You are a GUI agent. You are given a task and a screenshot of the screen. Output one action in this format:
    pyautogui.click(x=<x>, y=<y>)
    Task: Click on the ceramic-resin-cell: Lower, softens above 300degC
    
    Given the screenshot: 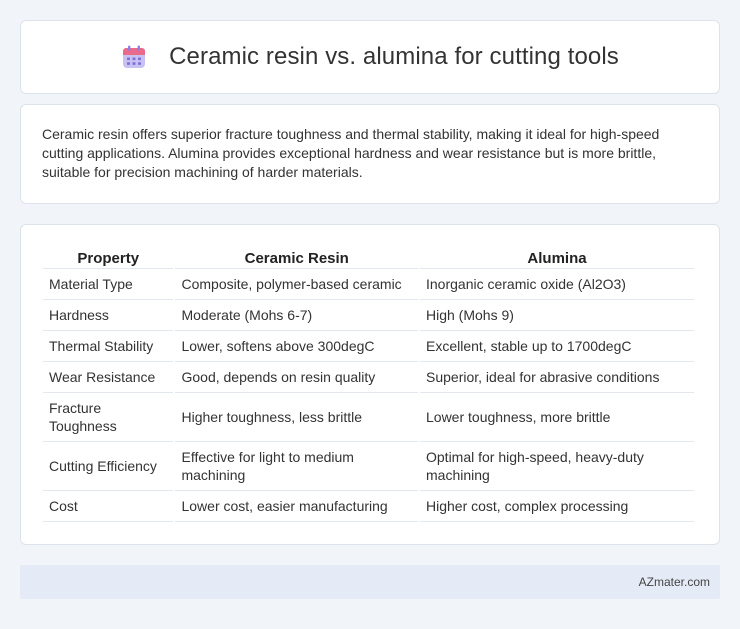 What is the action you would take?
    pyautogui.click(x=296, y=346)
    